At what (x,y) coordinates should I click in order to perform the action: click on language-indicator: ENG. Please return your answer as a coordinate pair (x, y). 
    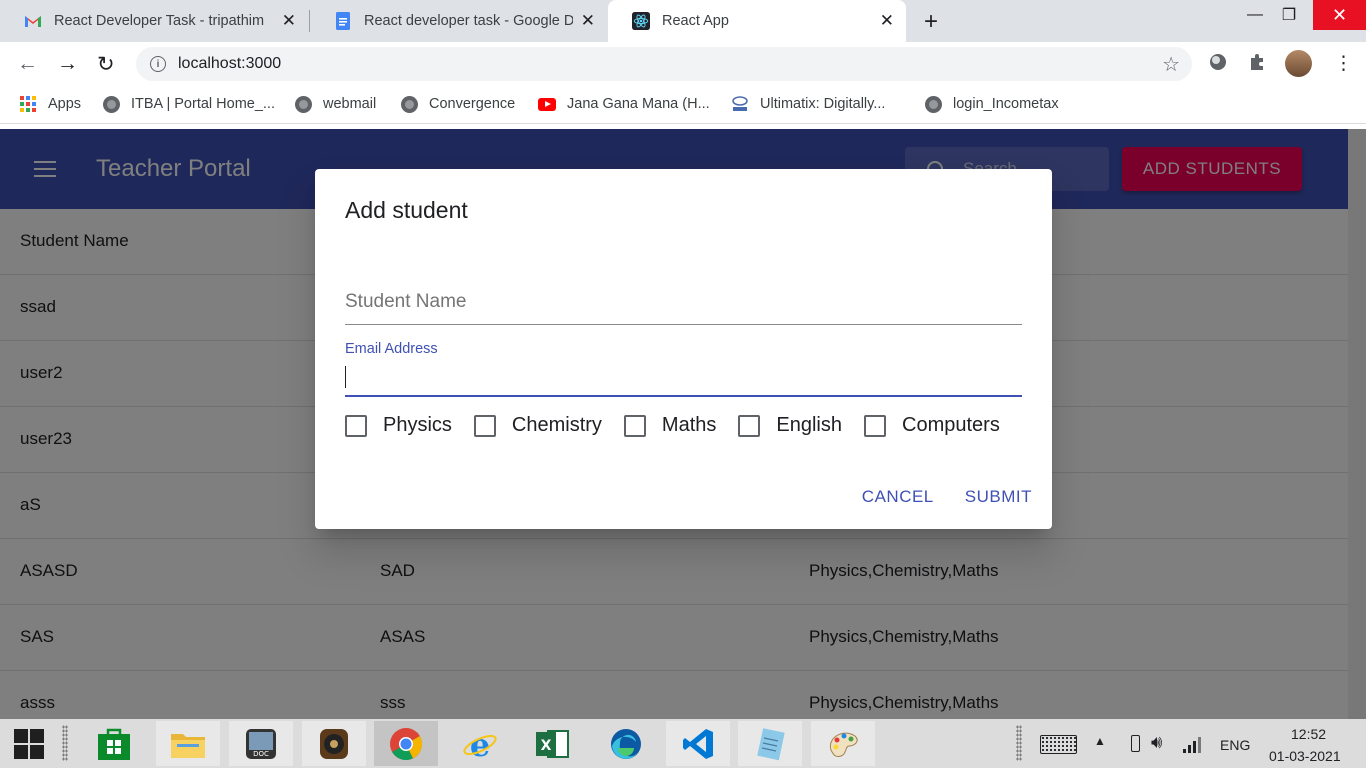
    Looking at the image, I should click on (1235, 745).